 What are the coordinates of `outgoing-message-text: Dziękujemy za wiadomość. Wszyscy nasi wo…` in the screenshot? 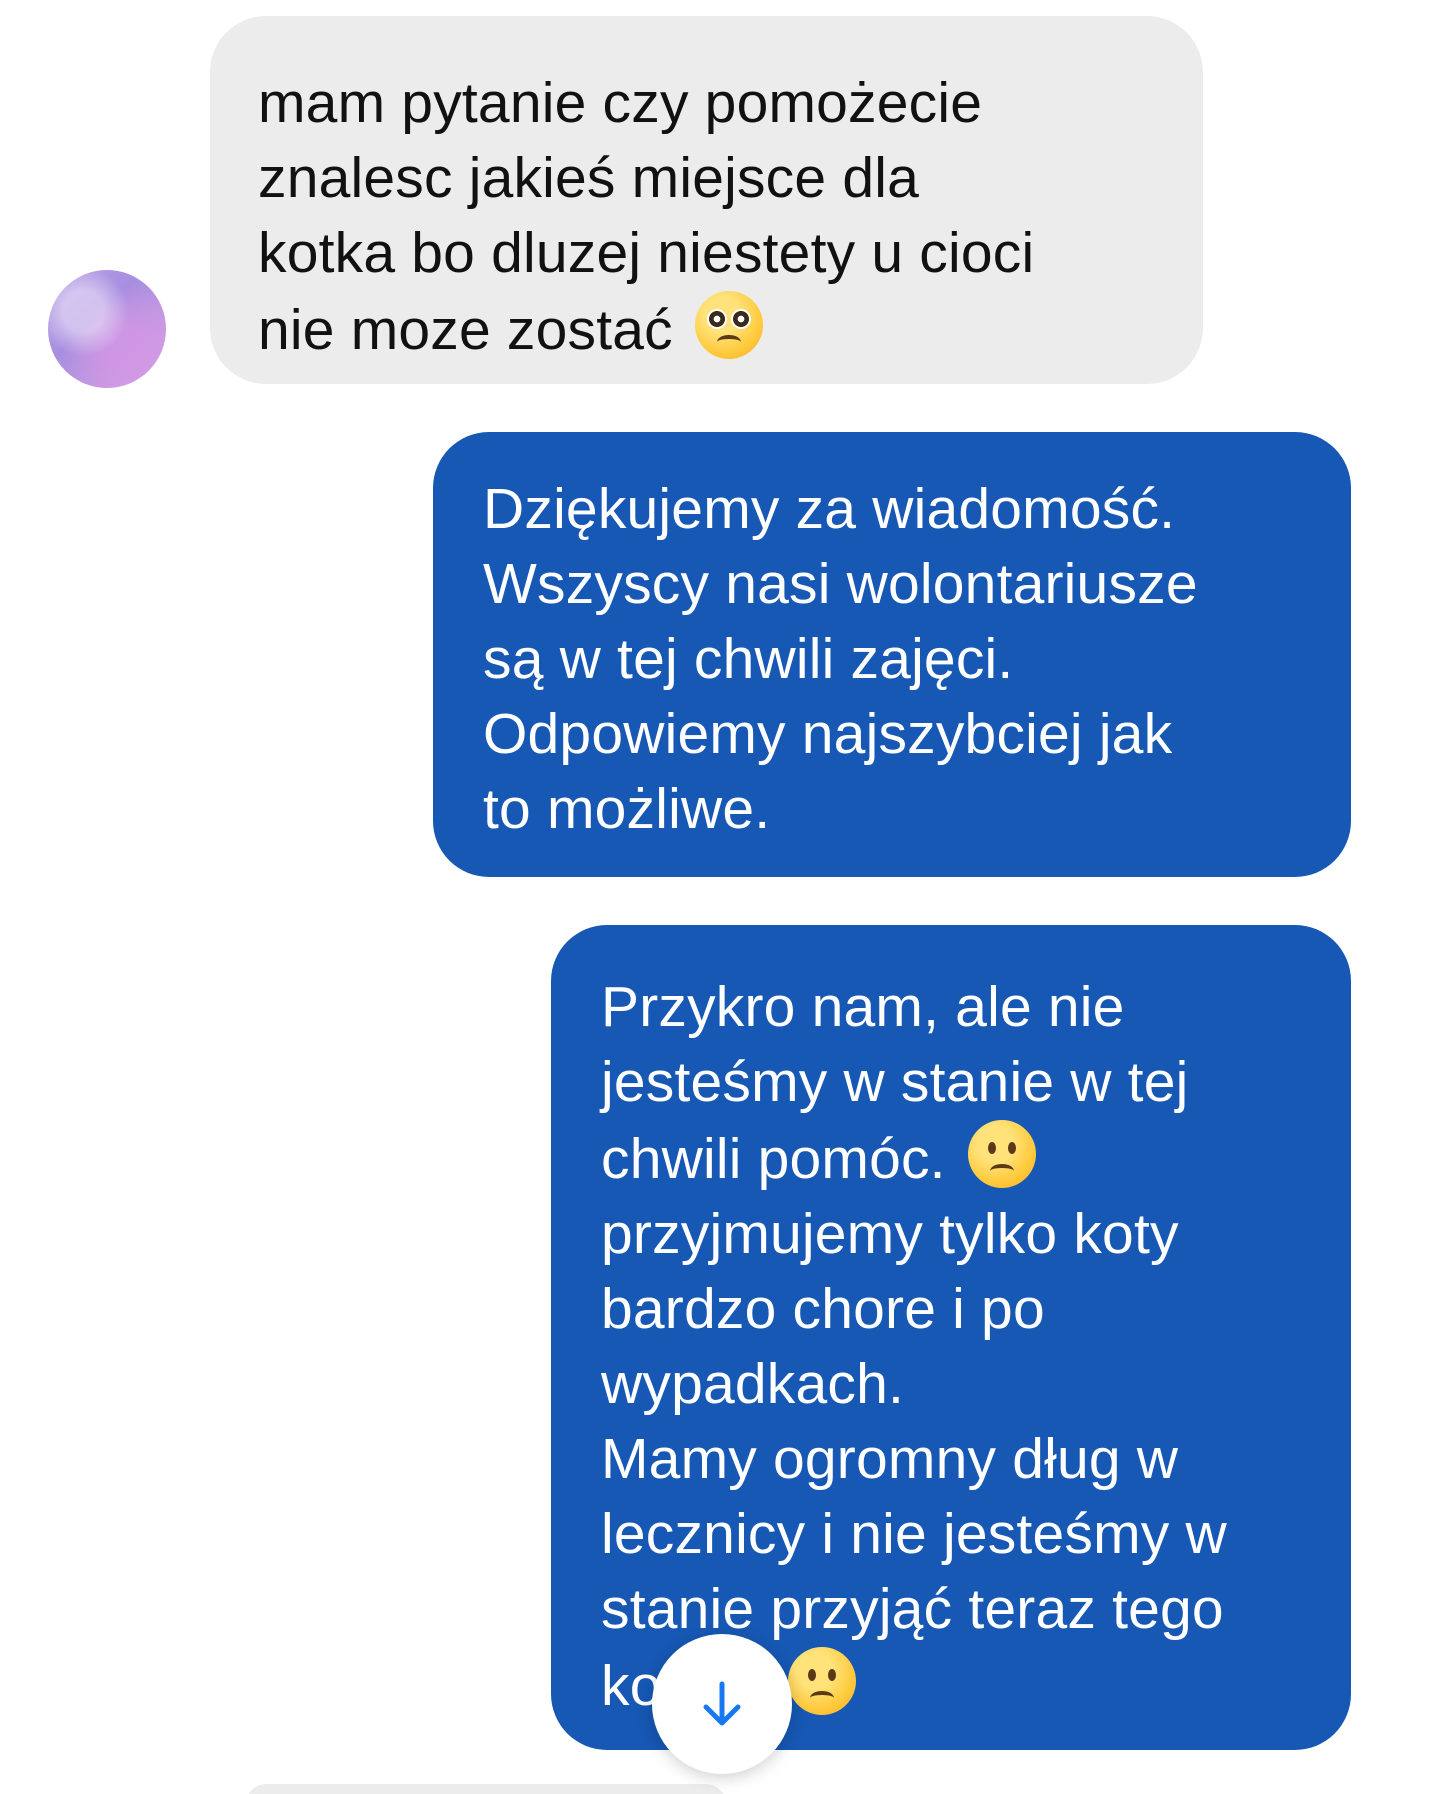 It's located at (840, 659).